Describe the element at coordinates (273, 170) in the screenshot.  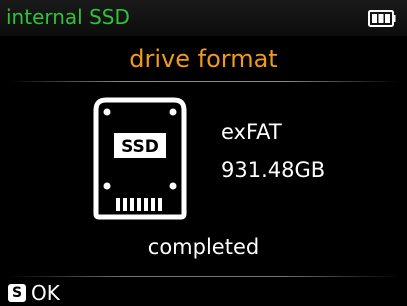
I see `capacity-value: 931.48GB` at that location.